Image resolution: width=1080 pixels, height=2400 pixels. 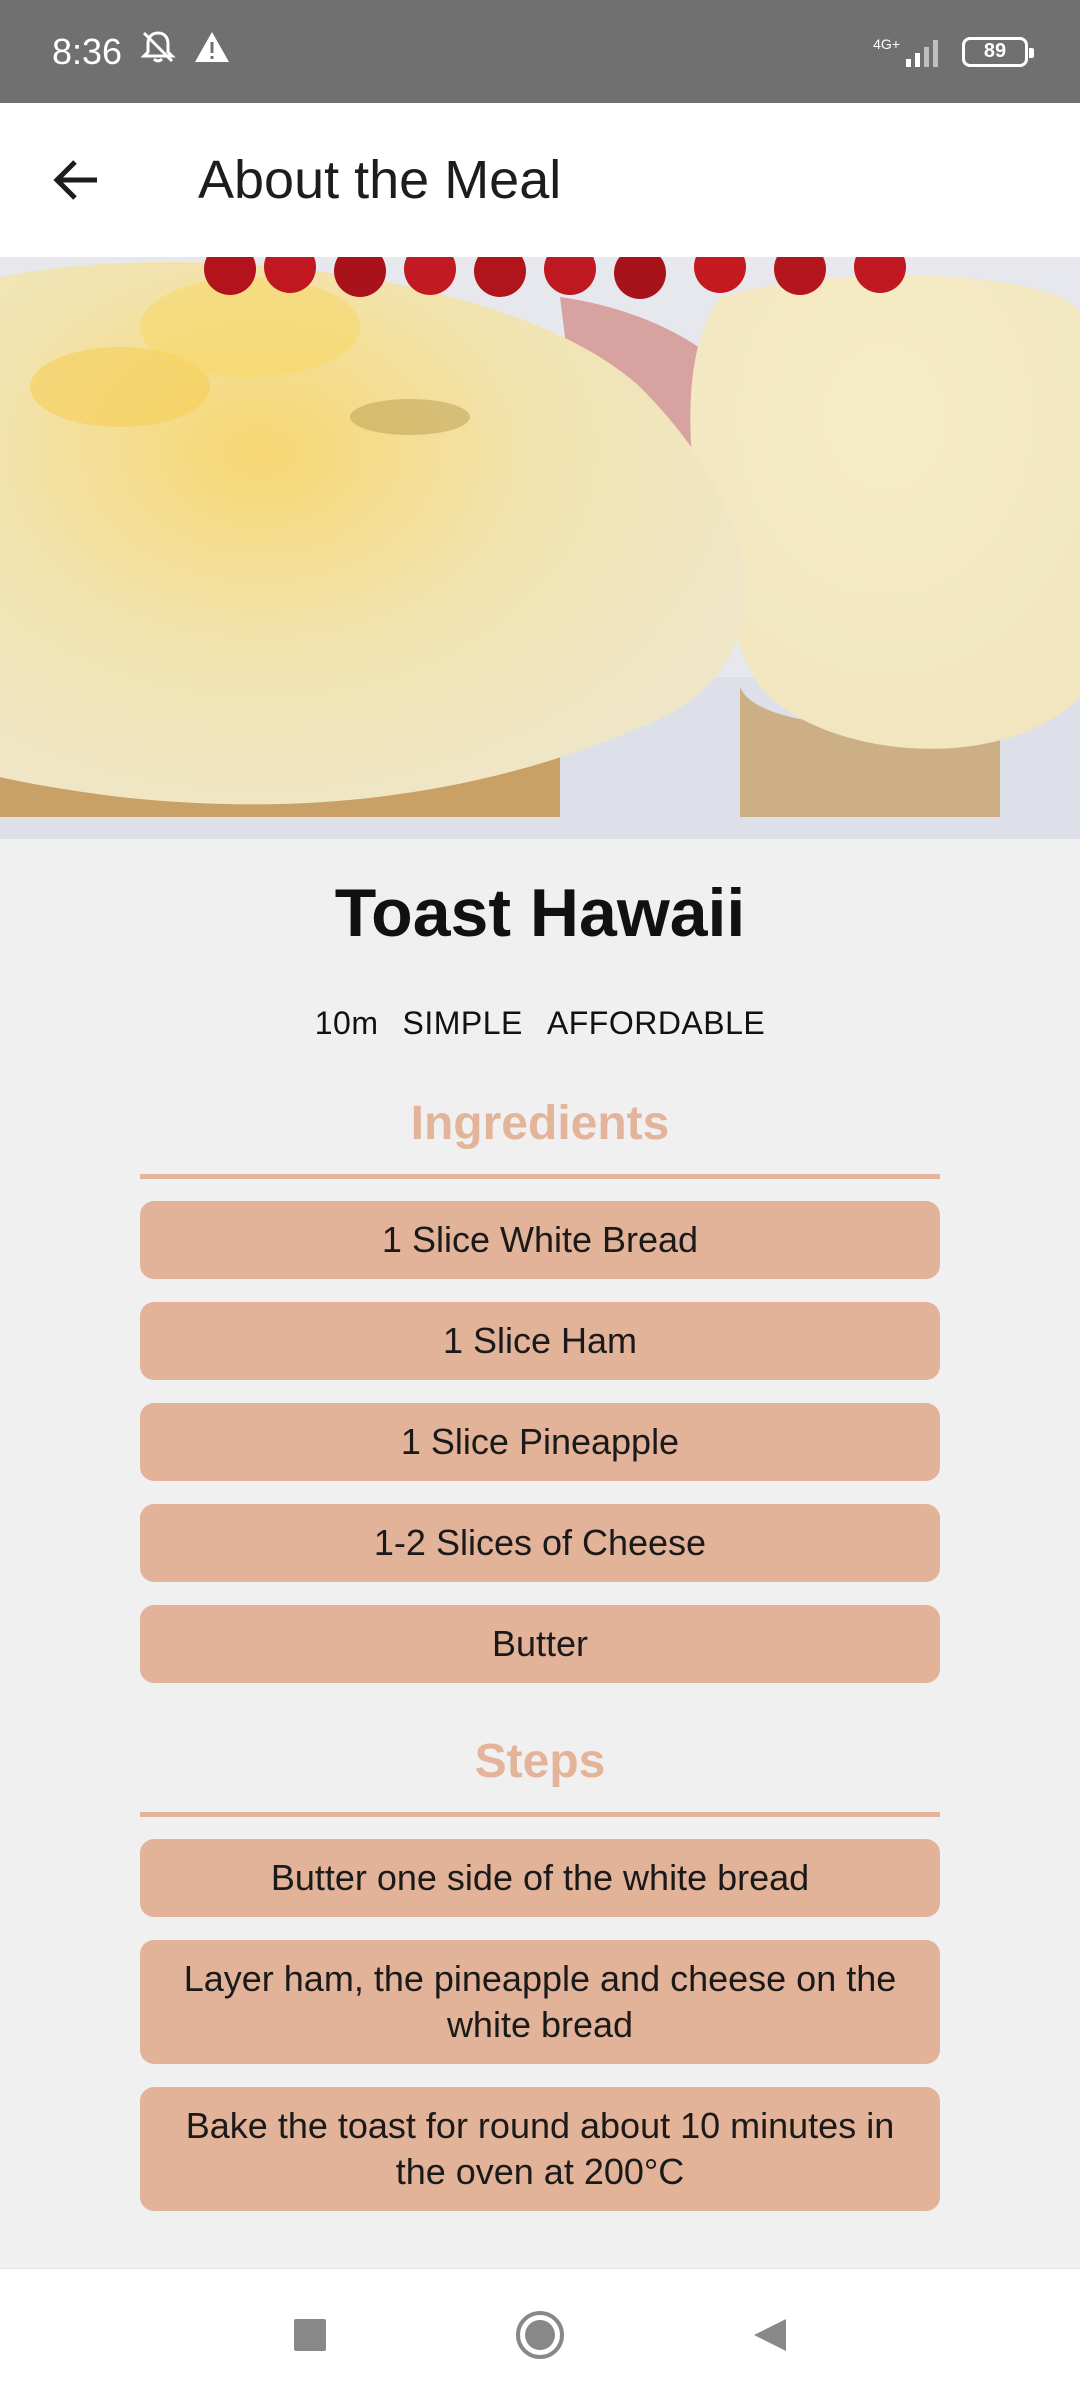 I want to click on battery-icon: 89, so click(x=998, y=51).